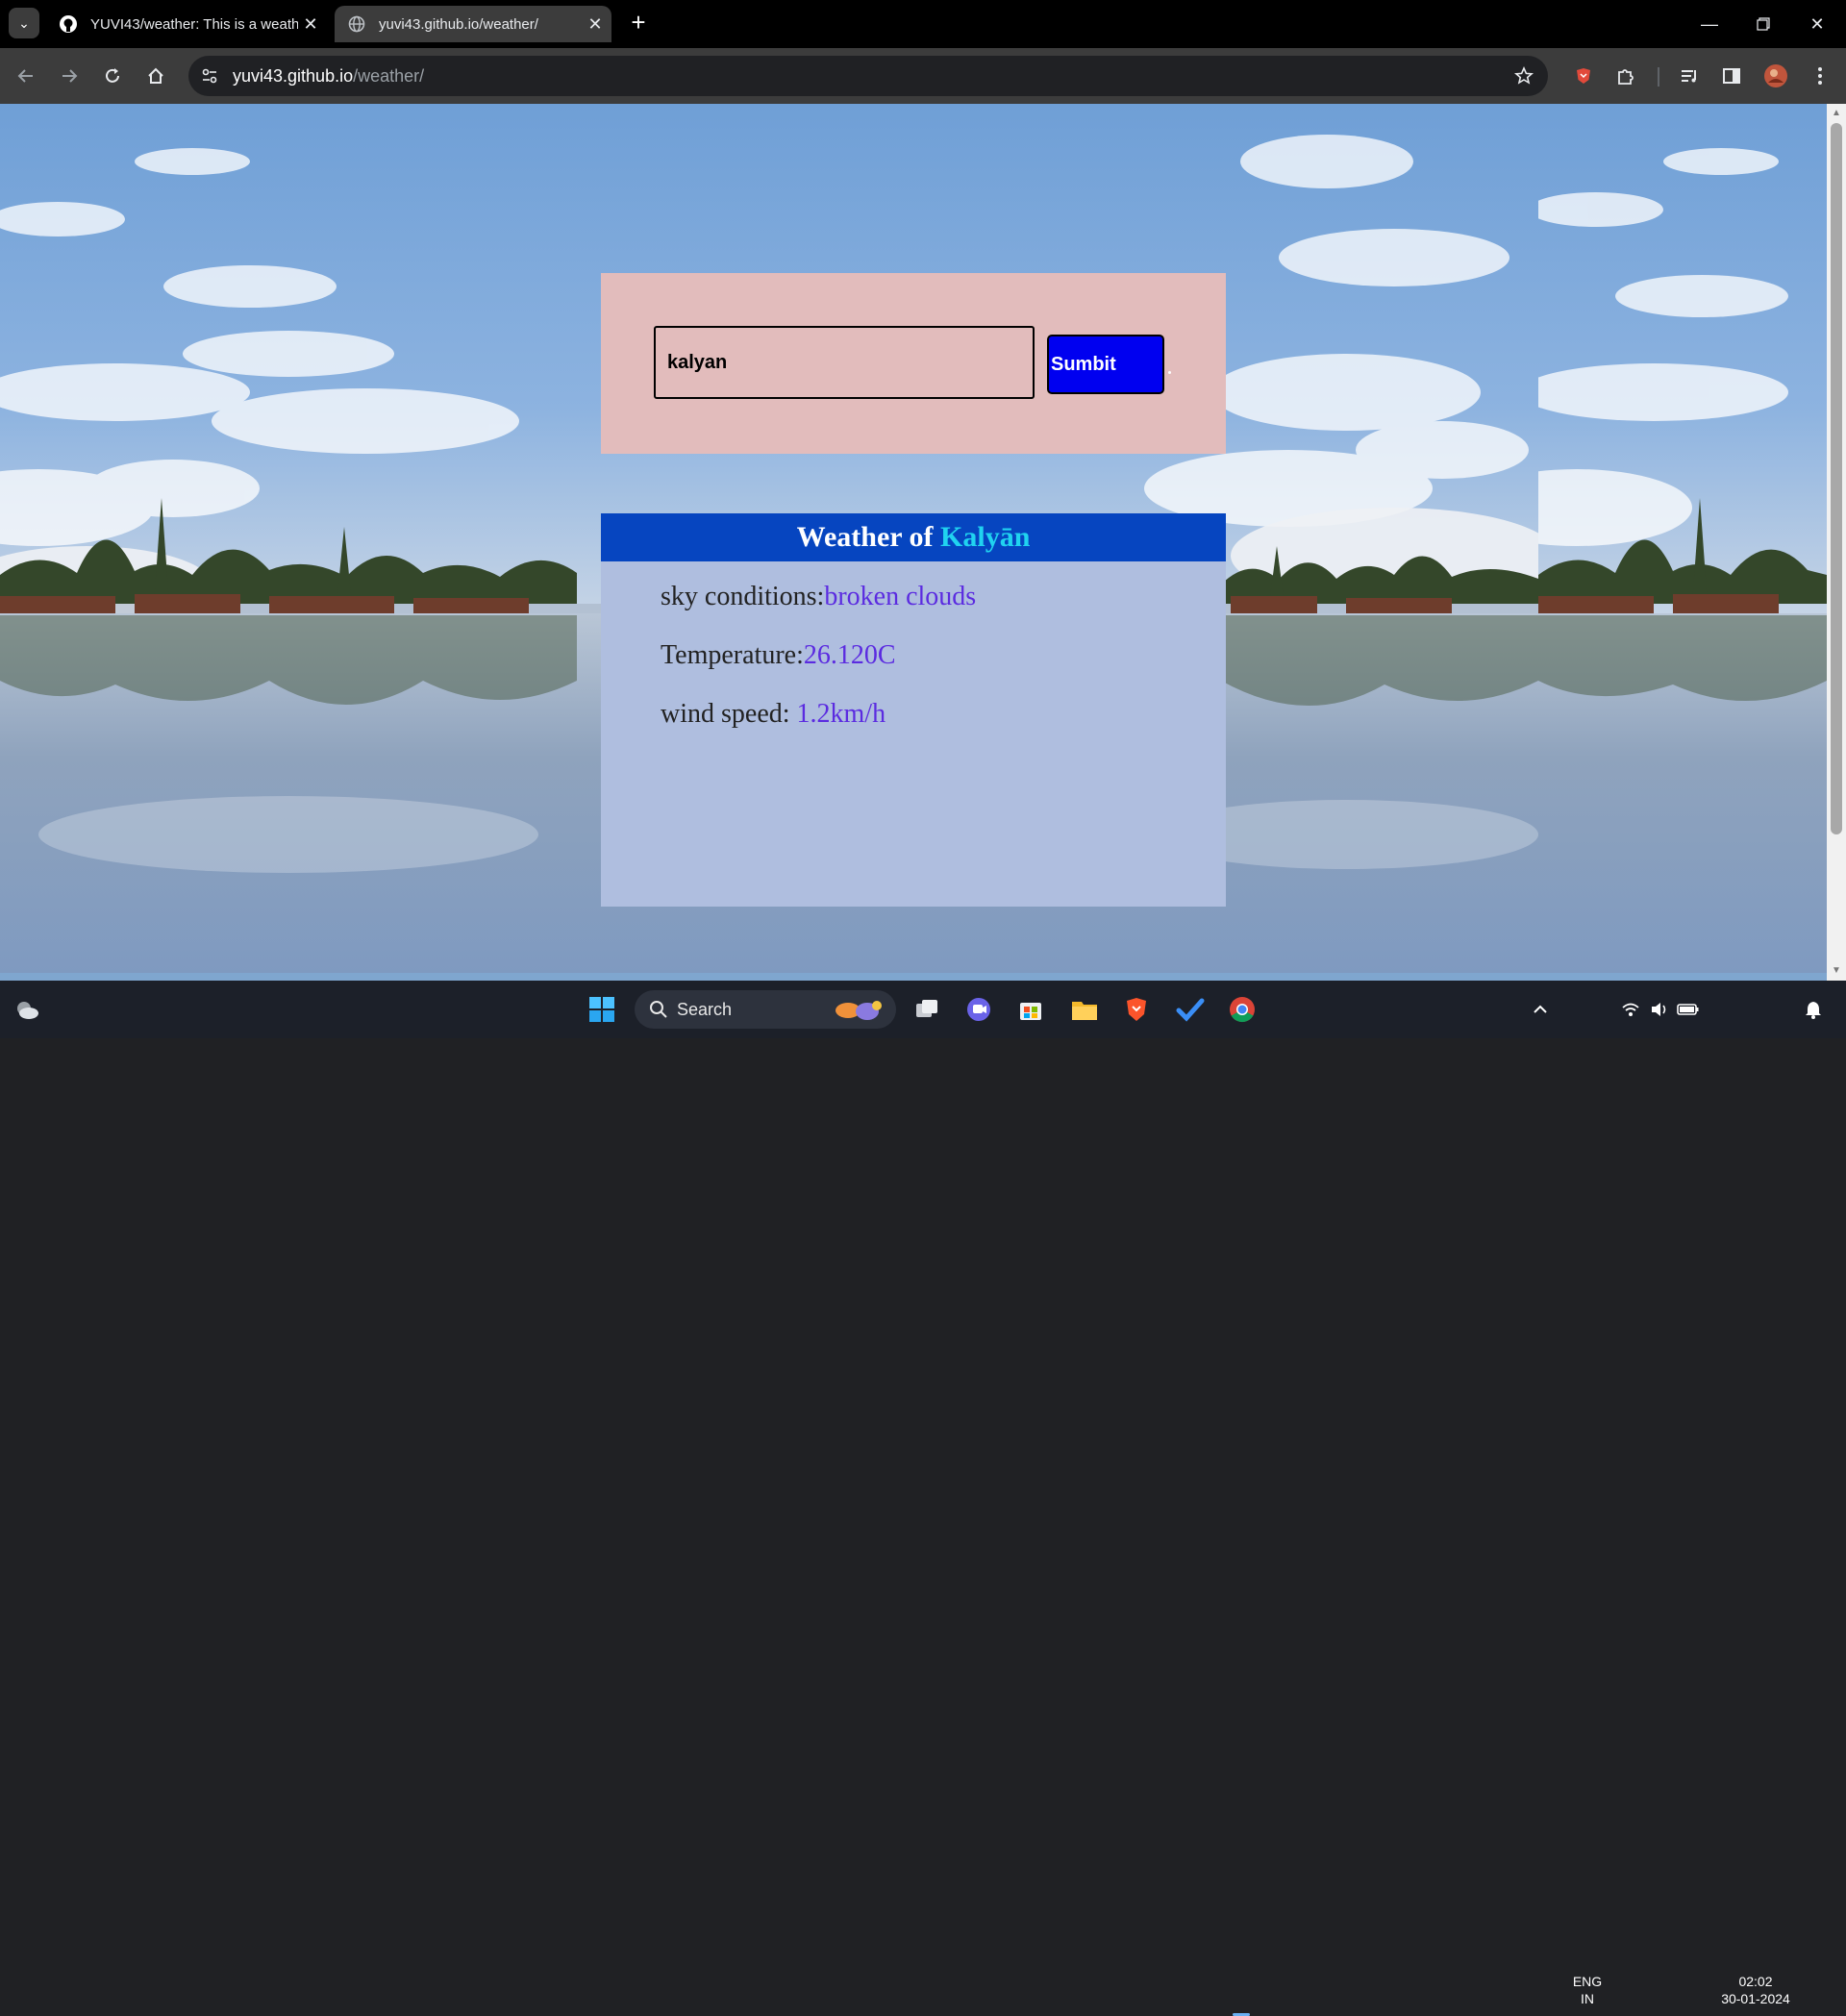  I want to click on wind-label: wind speed:, so click(729, 714).